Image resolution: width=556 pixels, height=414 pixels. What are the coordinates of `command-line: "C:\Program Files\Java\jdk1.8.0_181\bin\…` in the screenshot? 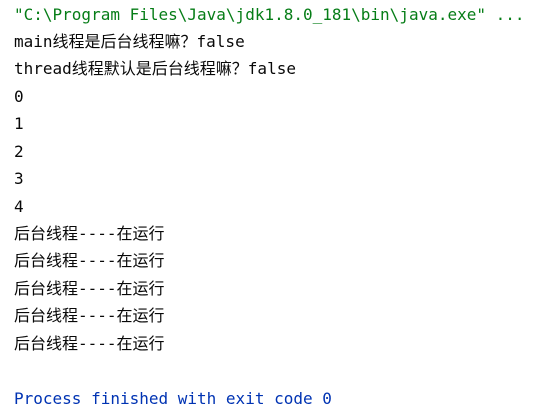 It's located at (269, 15).